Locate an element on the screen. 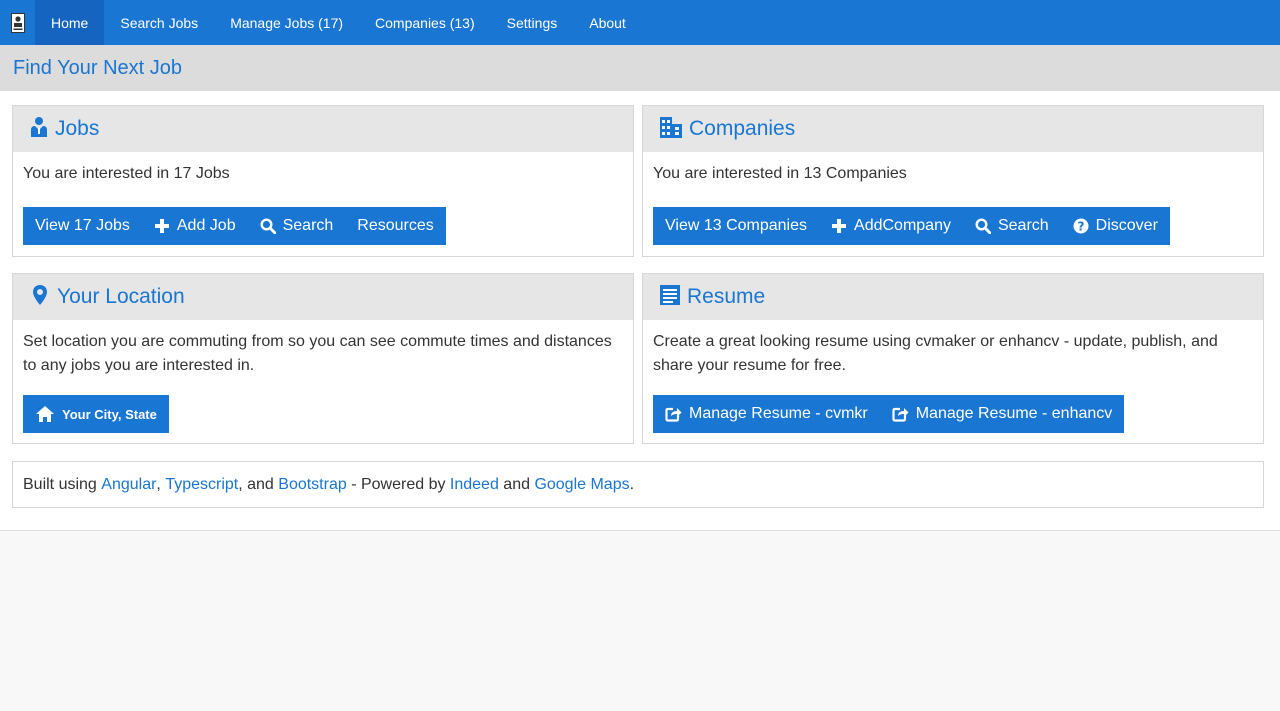  nav-settings: Settings is located at coordinates (532, 22).